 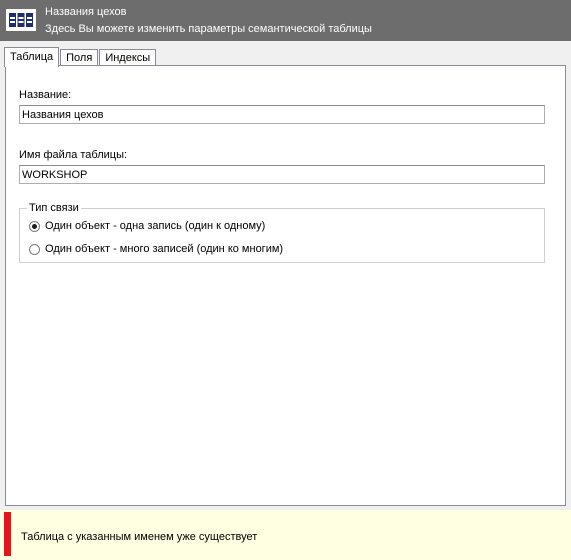 I want to click on name-label: Название:, so click(x=45, y=95).